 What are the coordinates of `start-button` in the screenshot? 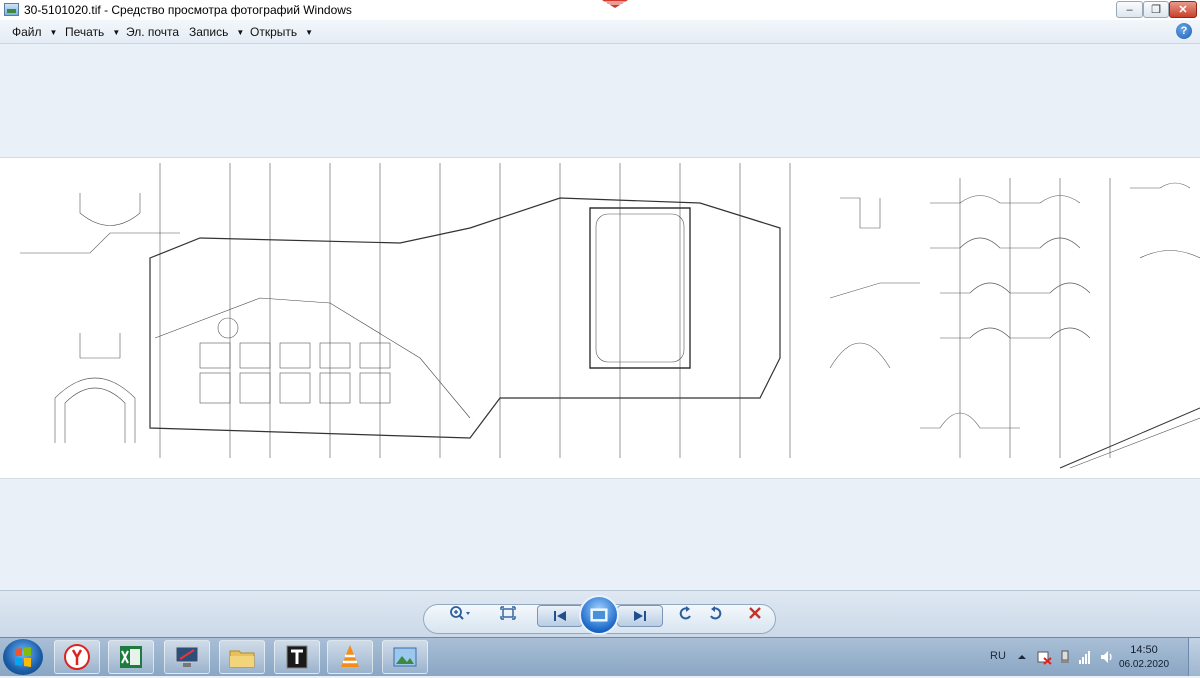 It's located at (23, 657).